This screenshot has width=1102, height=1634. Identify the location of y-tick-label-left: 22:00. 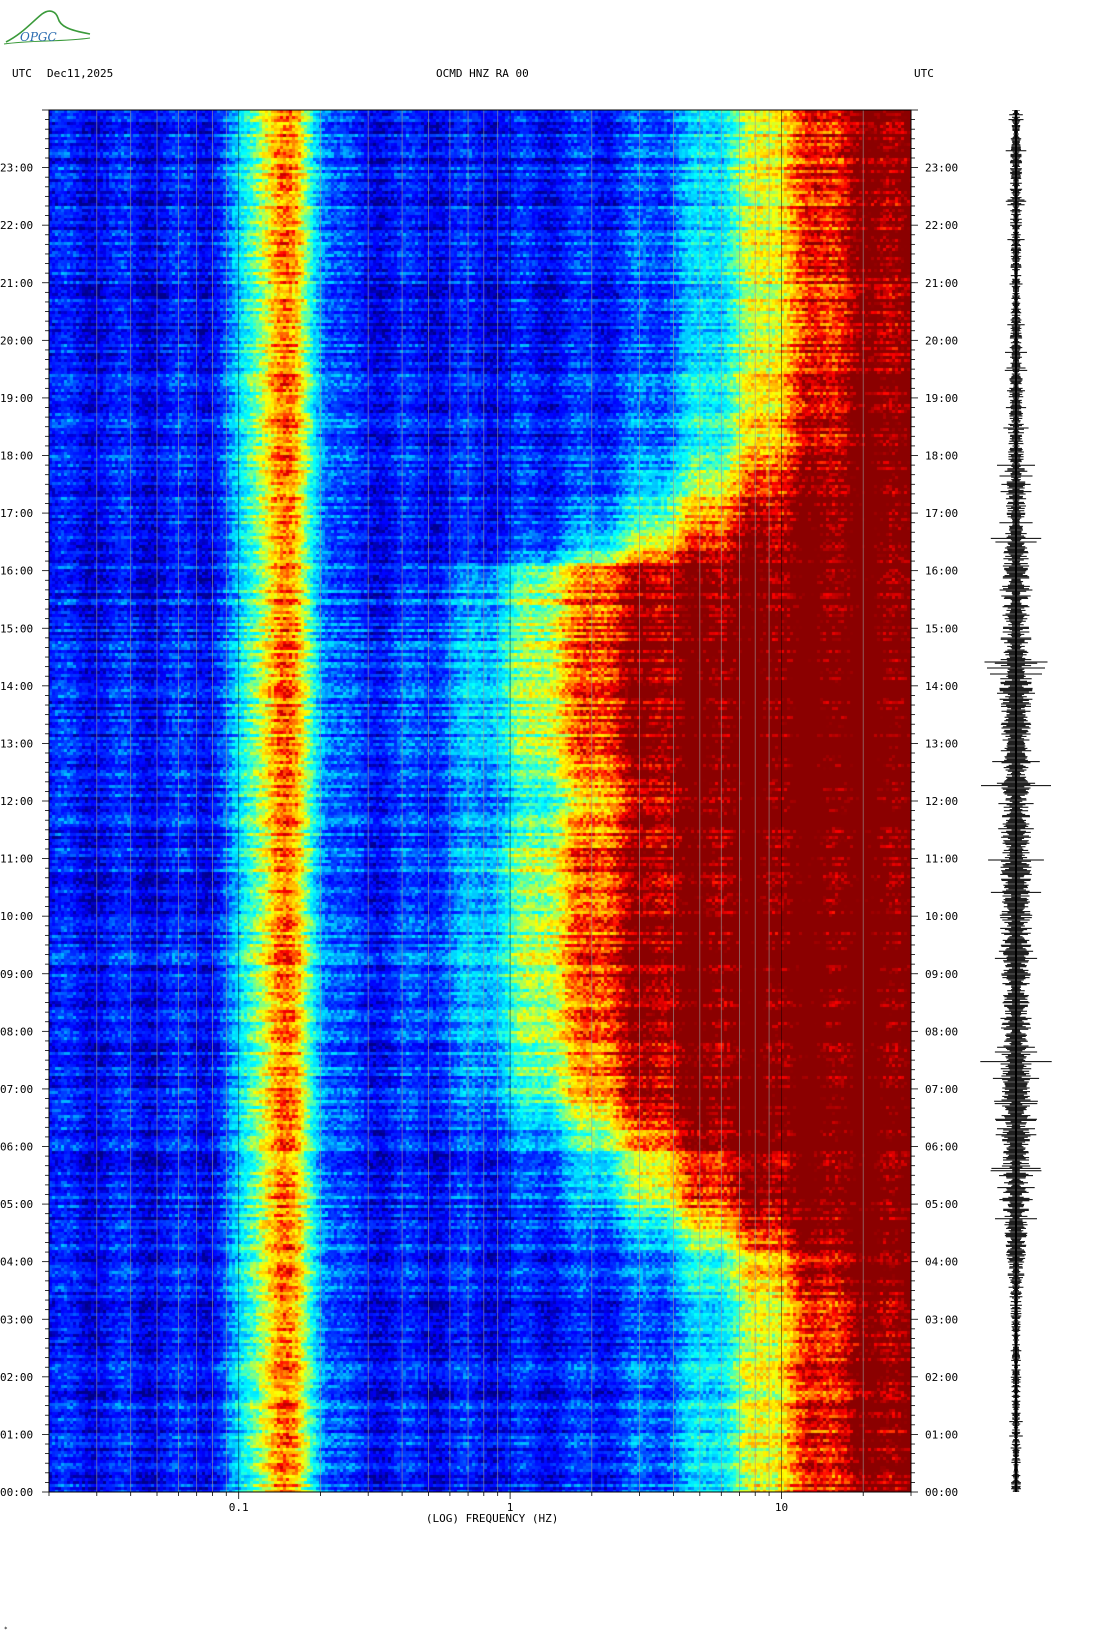
(16, 225).